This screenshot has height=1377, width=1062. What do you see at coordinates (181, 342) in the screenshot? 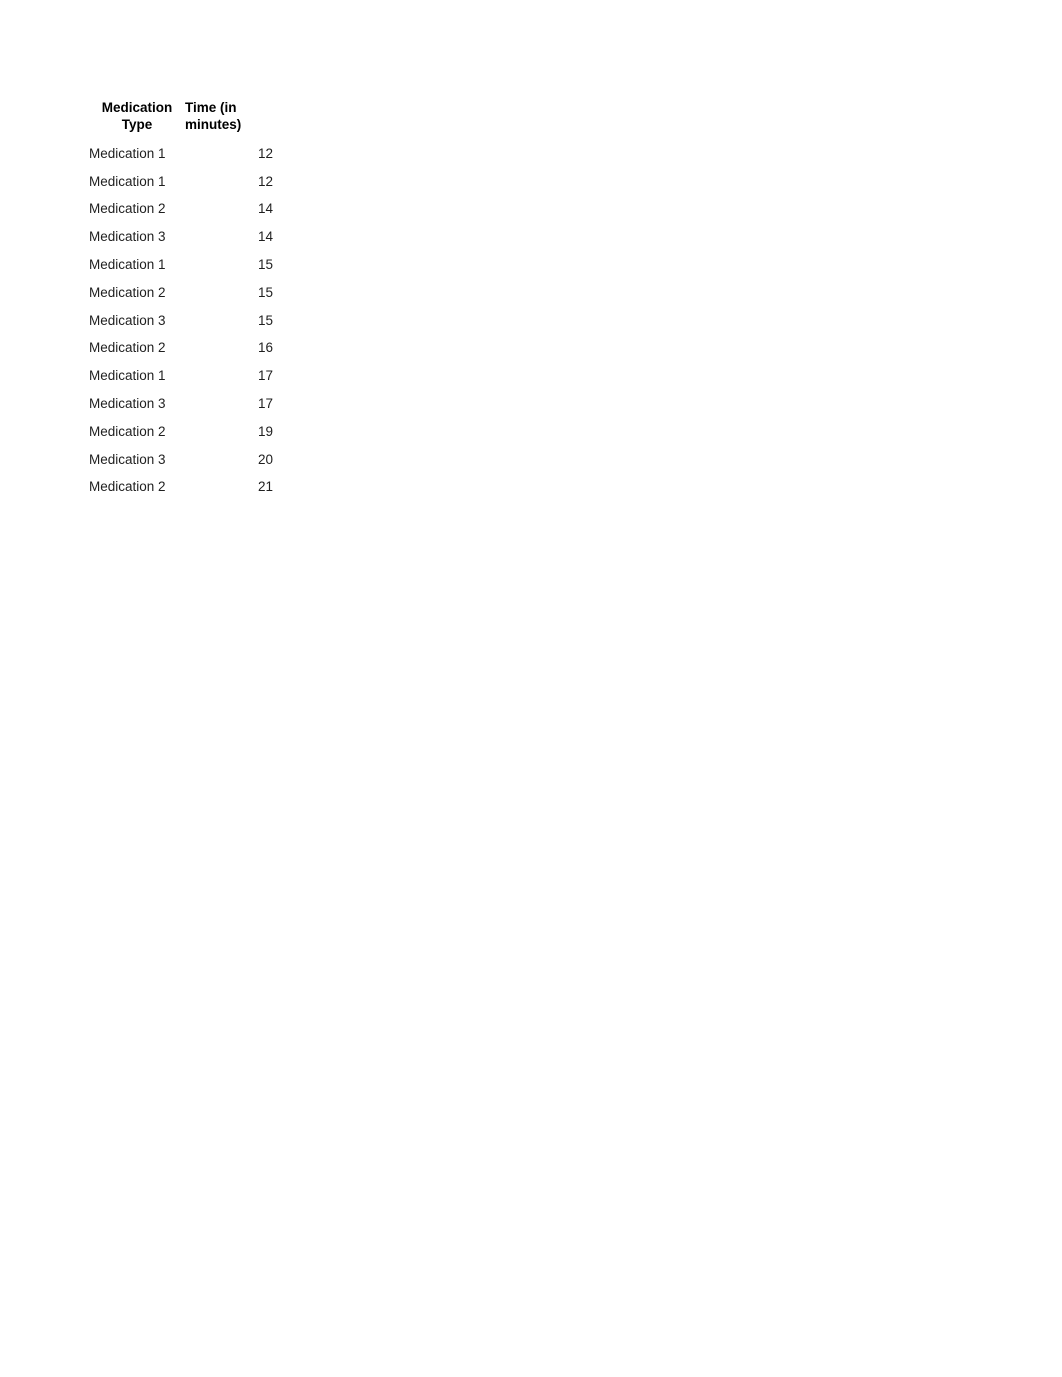
I see `table-row: Medication 2 16` at bounding box center [181, 342].